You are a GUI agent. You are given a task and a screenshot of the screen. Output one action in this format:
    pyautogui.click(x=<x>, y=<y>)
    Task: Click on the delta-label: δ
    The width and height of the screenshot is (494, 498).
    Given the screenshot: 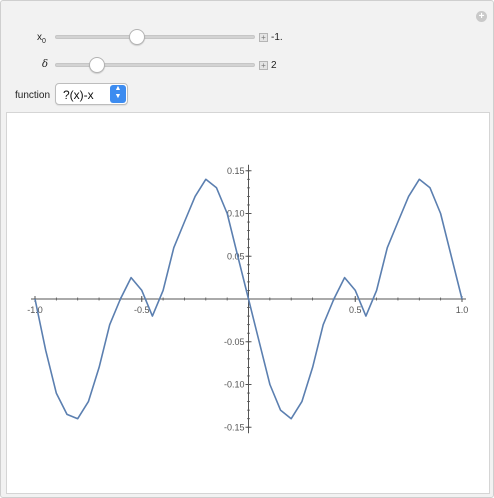 What is the action you would take?
    pyautogui.click(x=45, y=64)
    